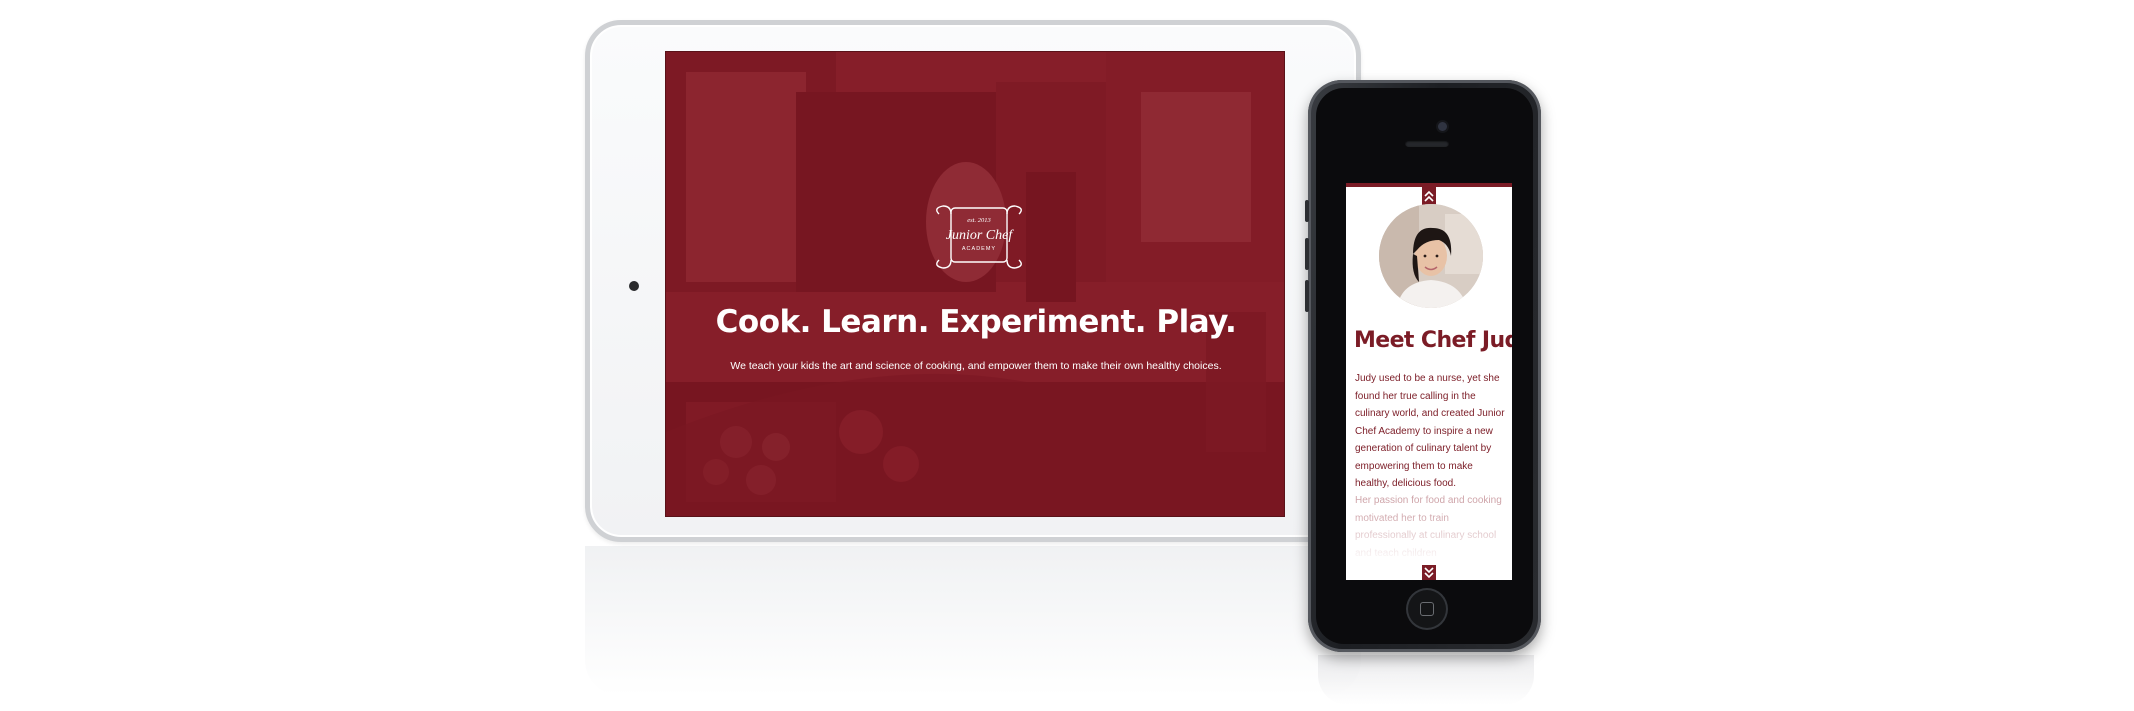 The image size is (2134, 711). Describe the element at coordinates (1307, 211) in the screenshot. I see `phone-mute-switch` at that location.